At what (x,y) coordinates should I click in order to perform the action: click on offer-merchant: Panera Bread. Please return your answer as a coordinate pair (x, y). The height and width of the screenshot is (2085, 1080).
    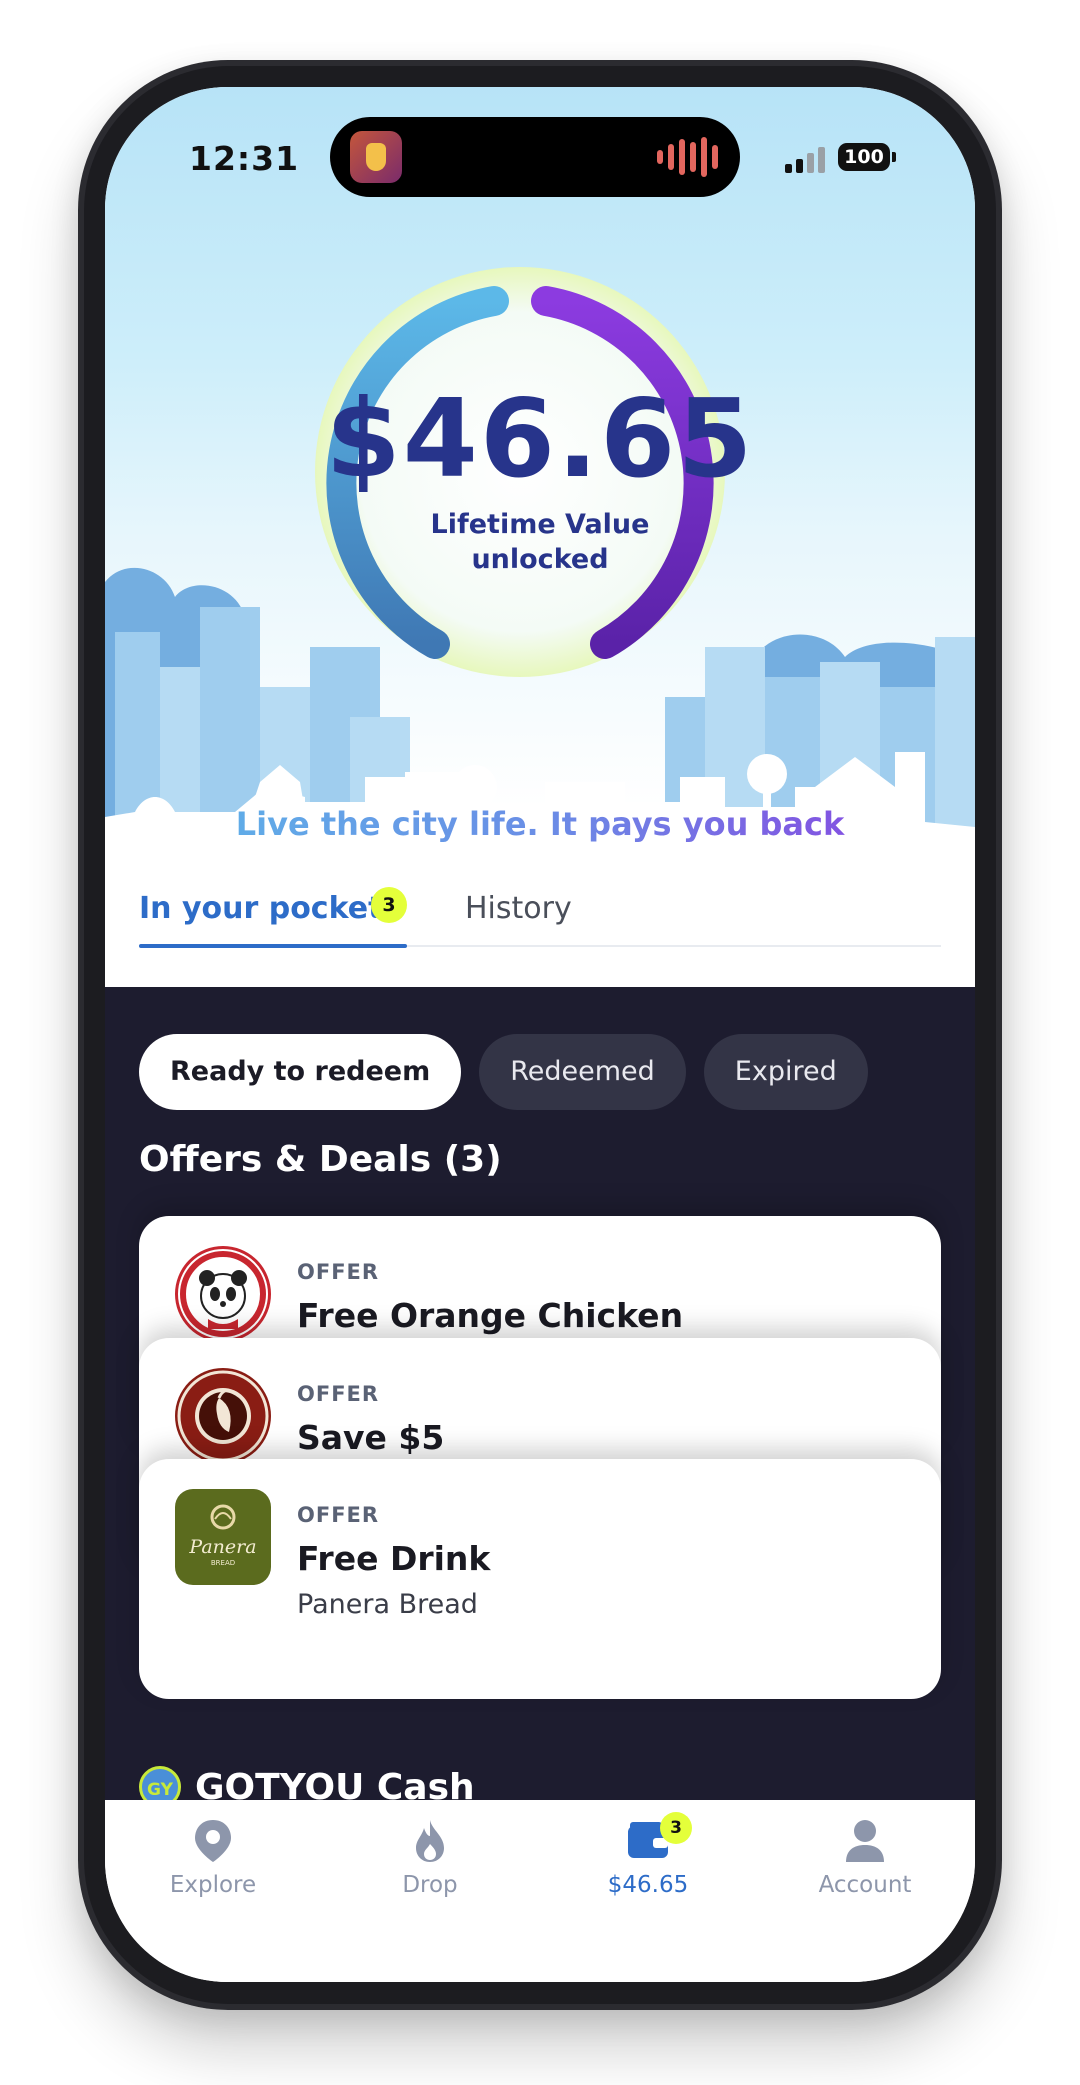
    Looking at the image, I should click on (387, 1604).